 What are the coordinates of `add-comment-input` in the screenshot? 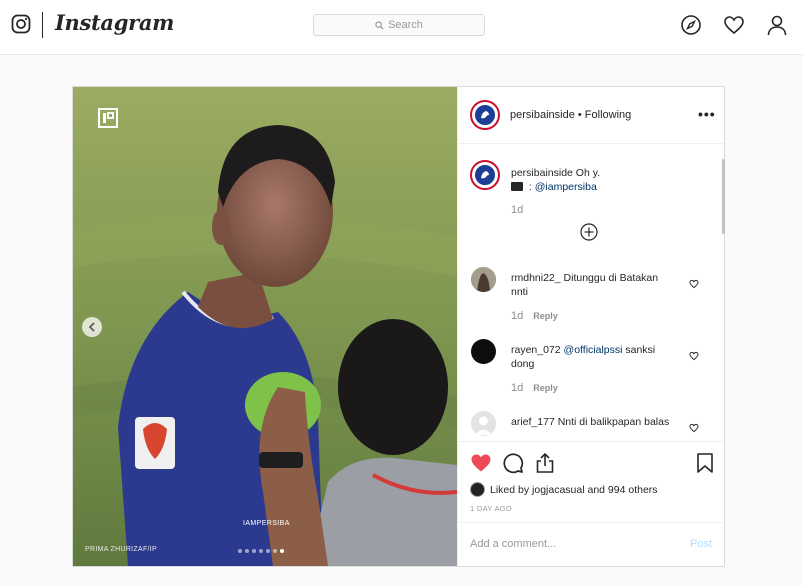 It's located at (570, 544).